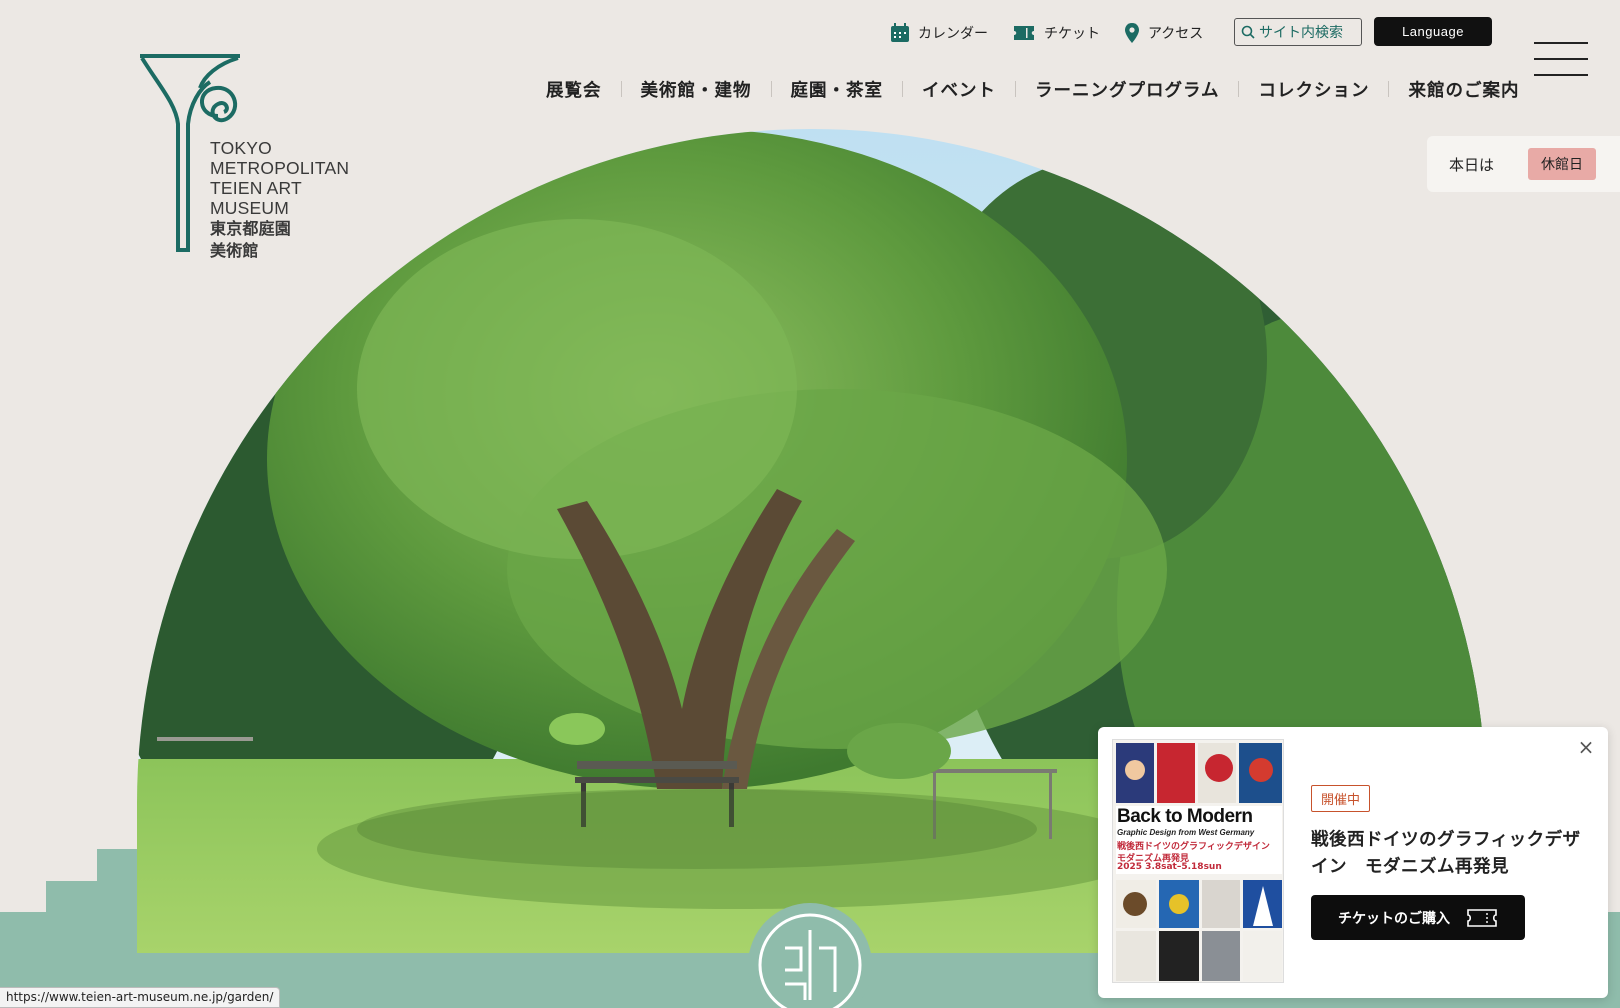 The image size is (1620, 1008). Describe the element at coordinates (1562, 164) in the screenshot. I see `closed-badge: 休館日` at that location.